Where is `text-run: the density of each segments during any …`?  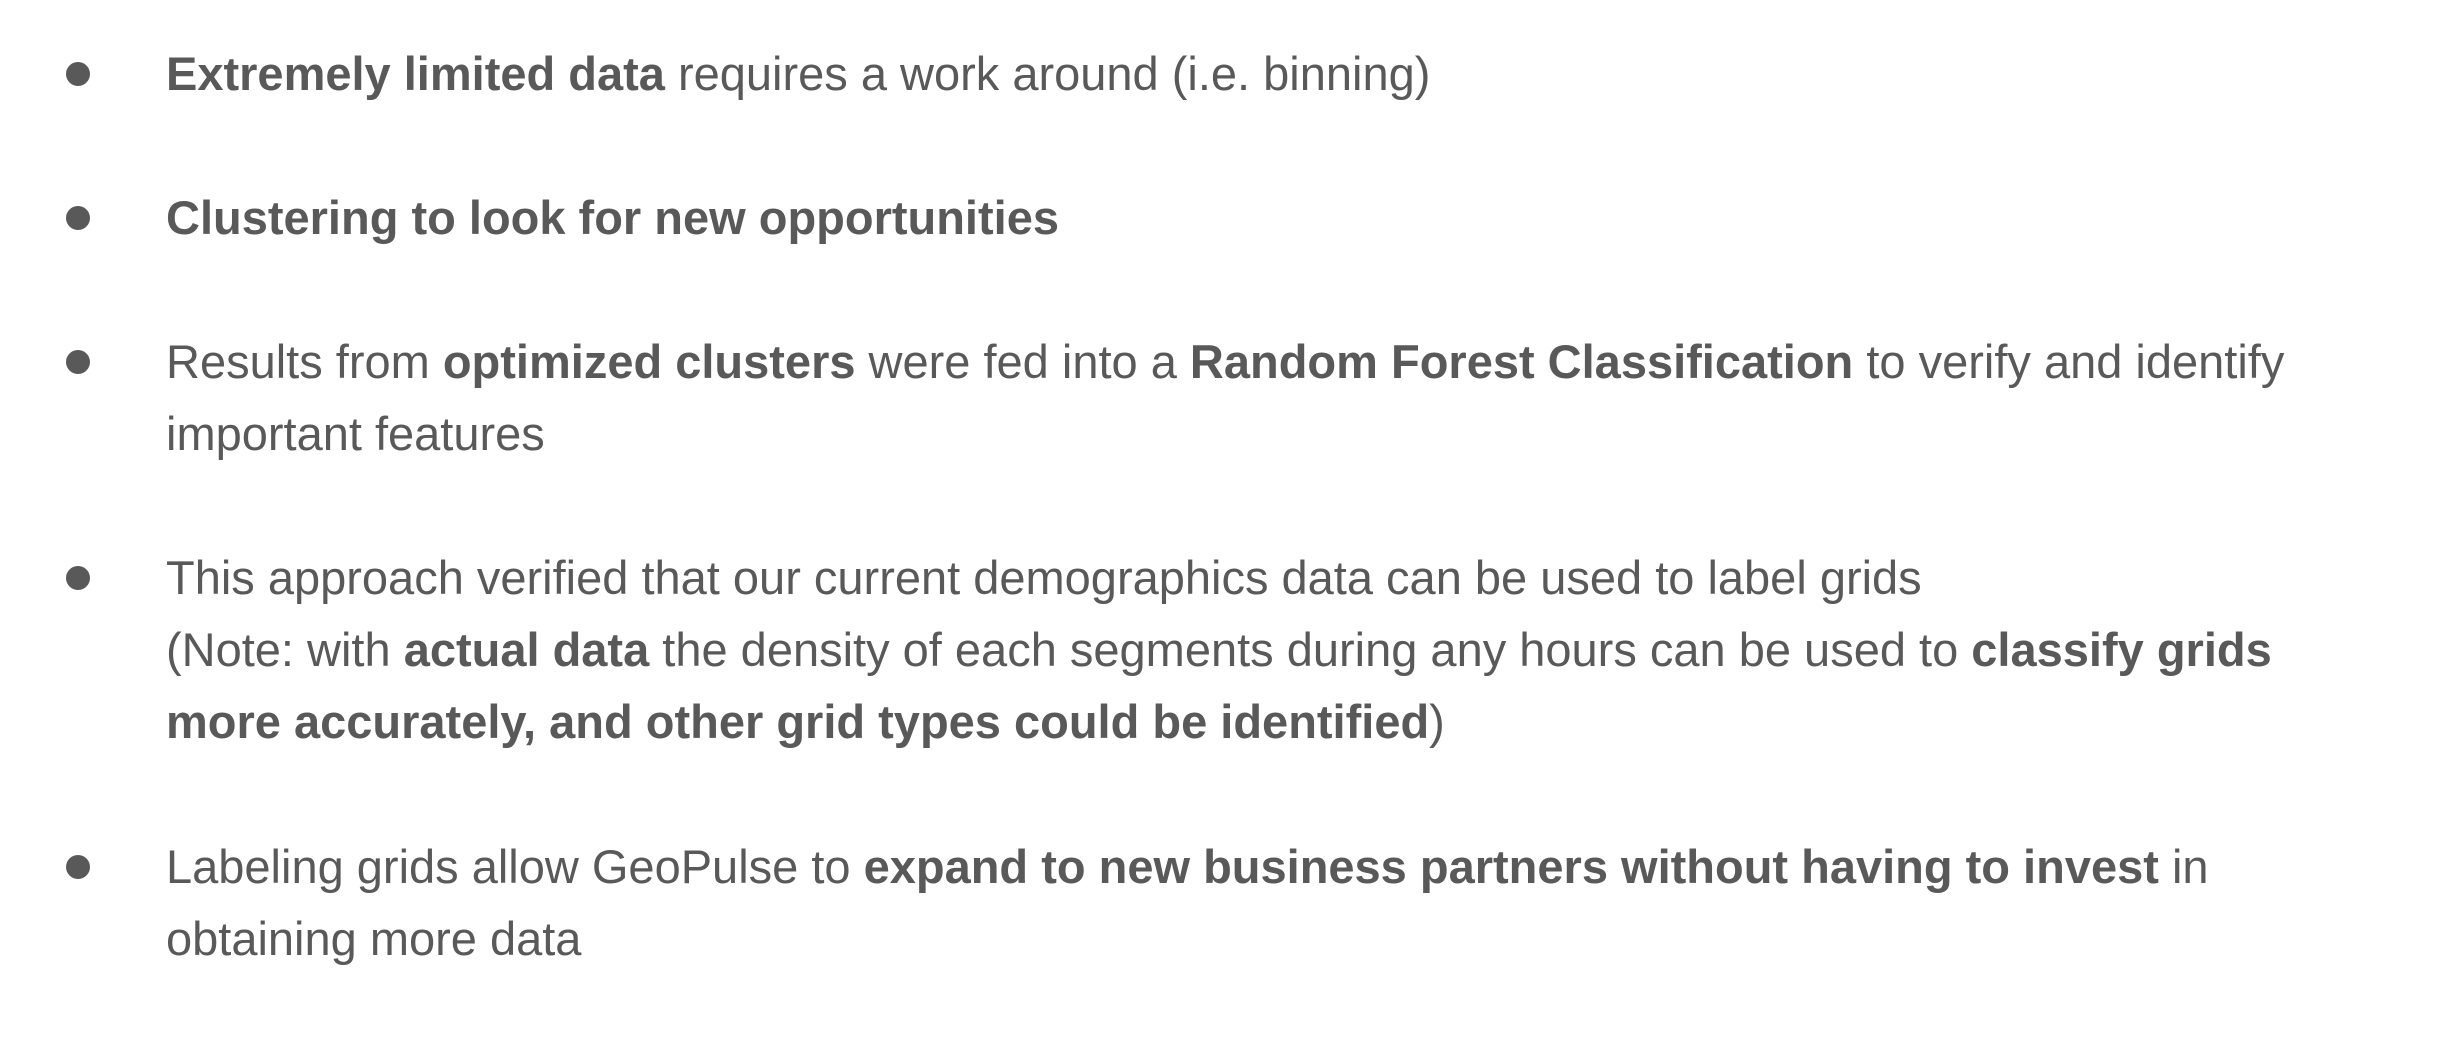
text-run: the density of each segments during any … is located at coordinates (1310, 649).